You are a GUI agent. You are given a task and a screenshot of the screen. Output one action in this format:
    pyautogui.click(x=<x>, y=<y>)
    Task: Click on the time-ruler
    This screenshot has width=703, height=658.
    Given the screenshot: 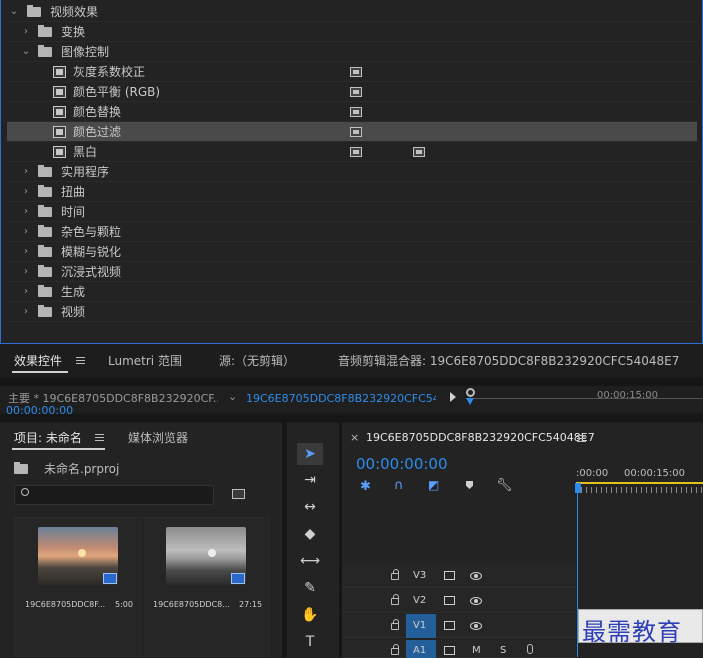 What is the action you would take?
    pyautogui.click(x=639, y=490)
    